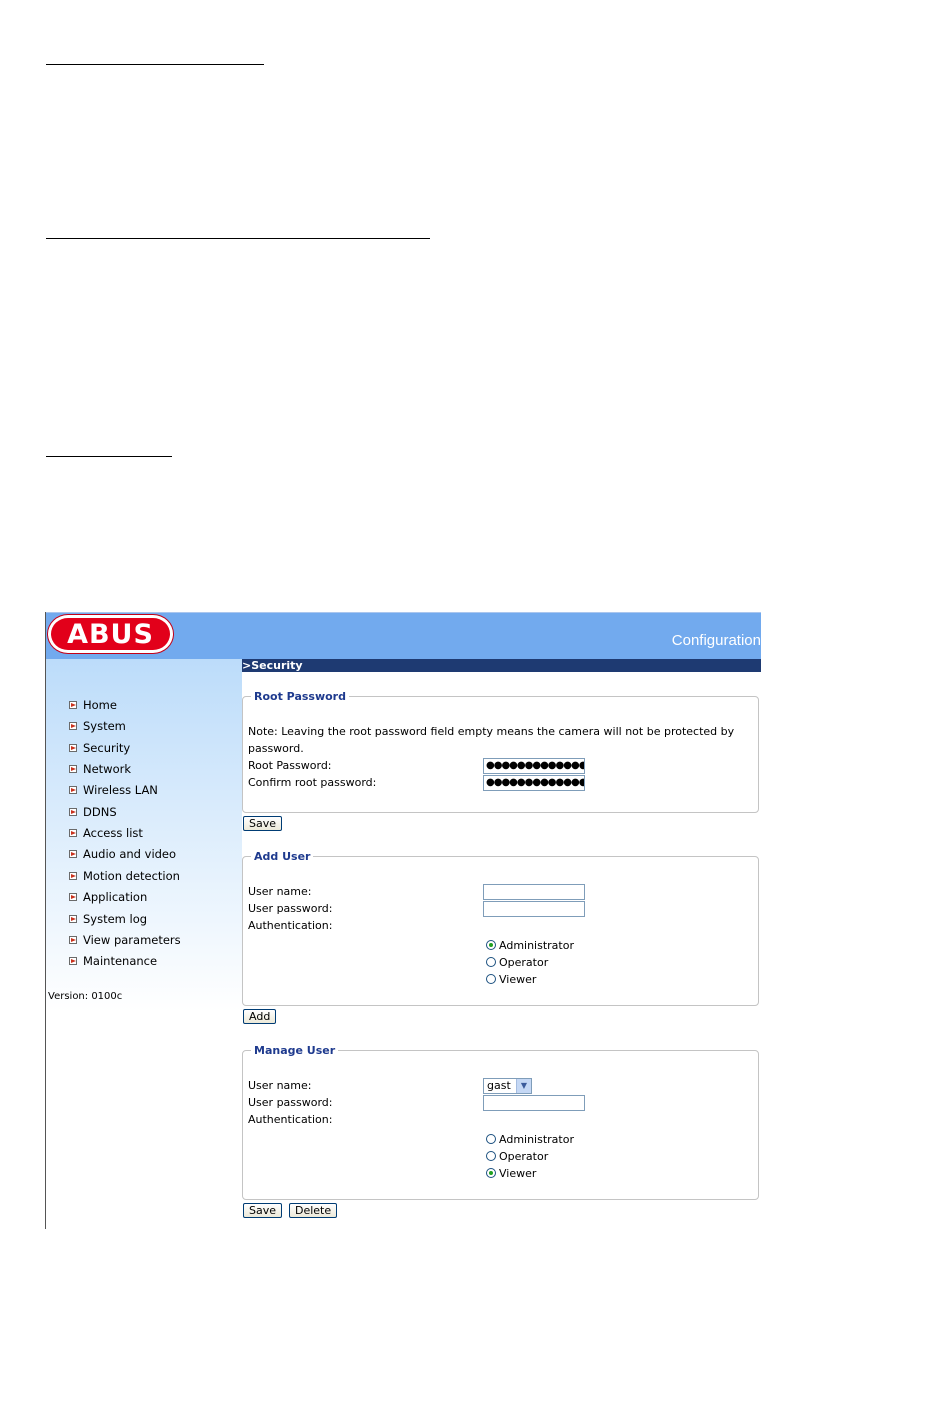 Image resolution: width=950 pixels, height=1420 pixels. What do you see at coordinates (295, 1050) in the screenshot?
I see `group-legend: Manage User` at bounding box center [295, 1050].